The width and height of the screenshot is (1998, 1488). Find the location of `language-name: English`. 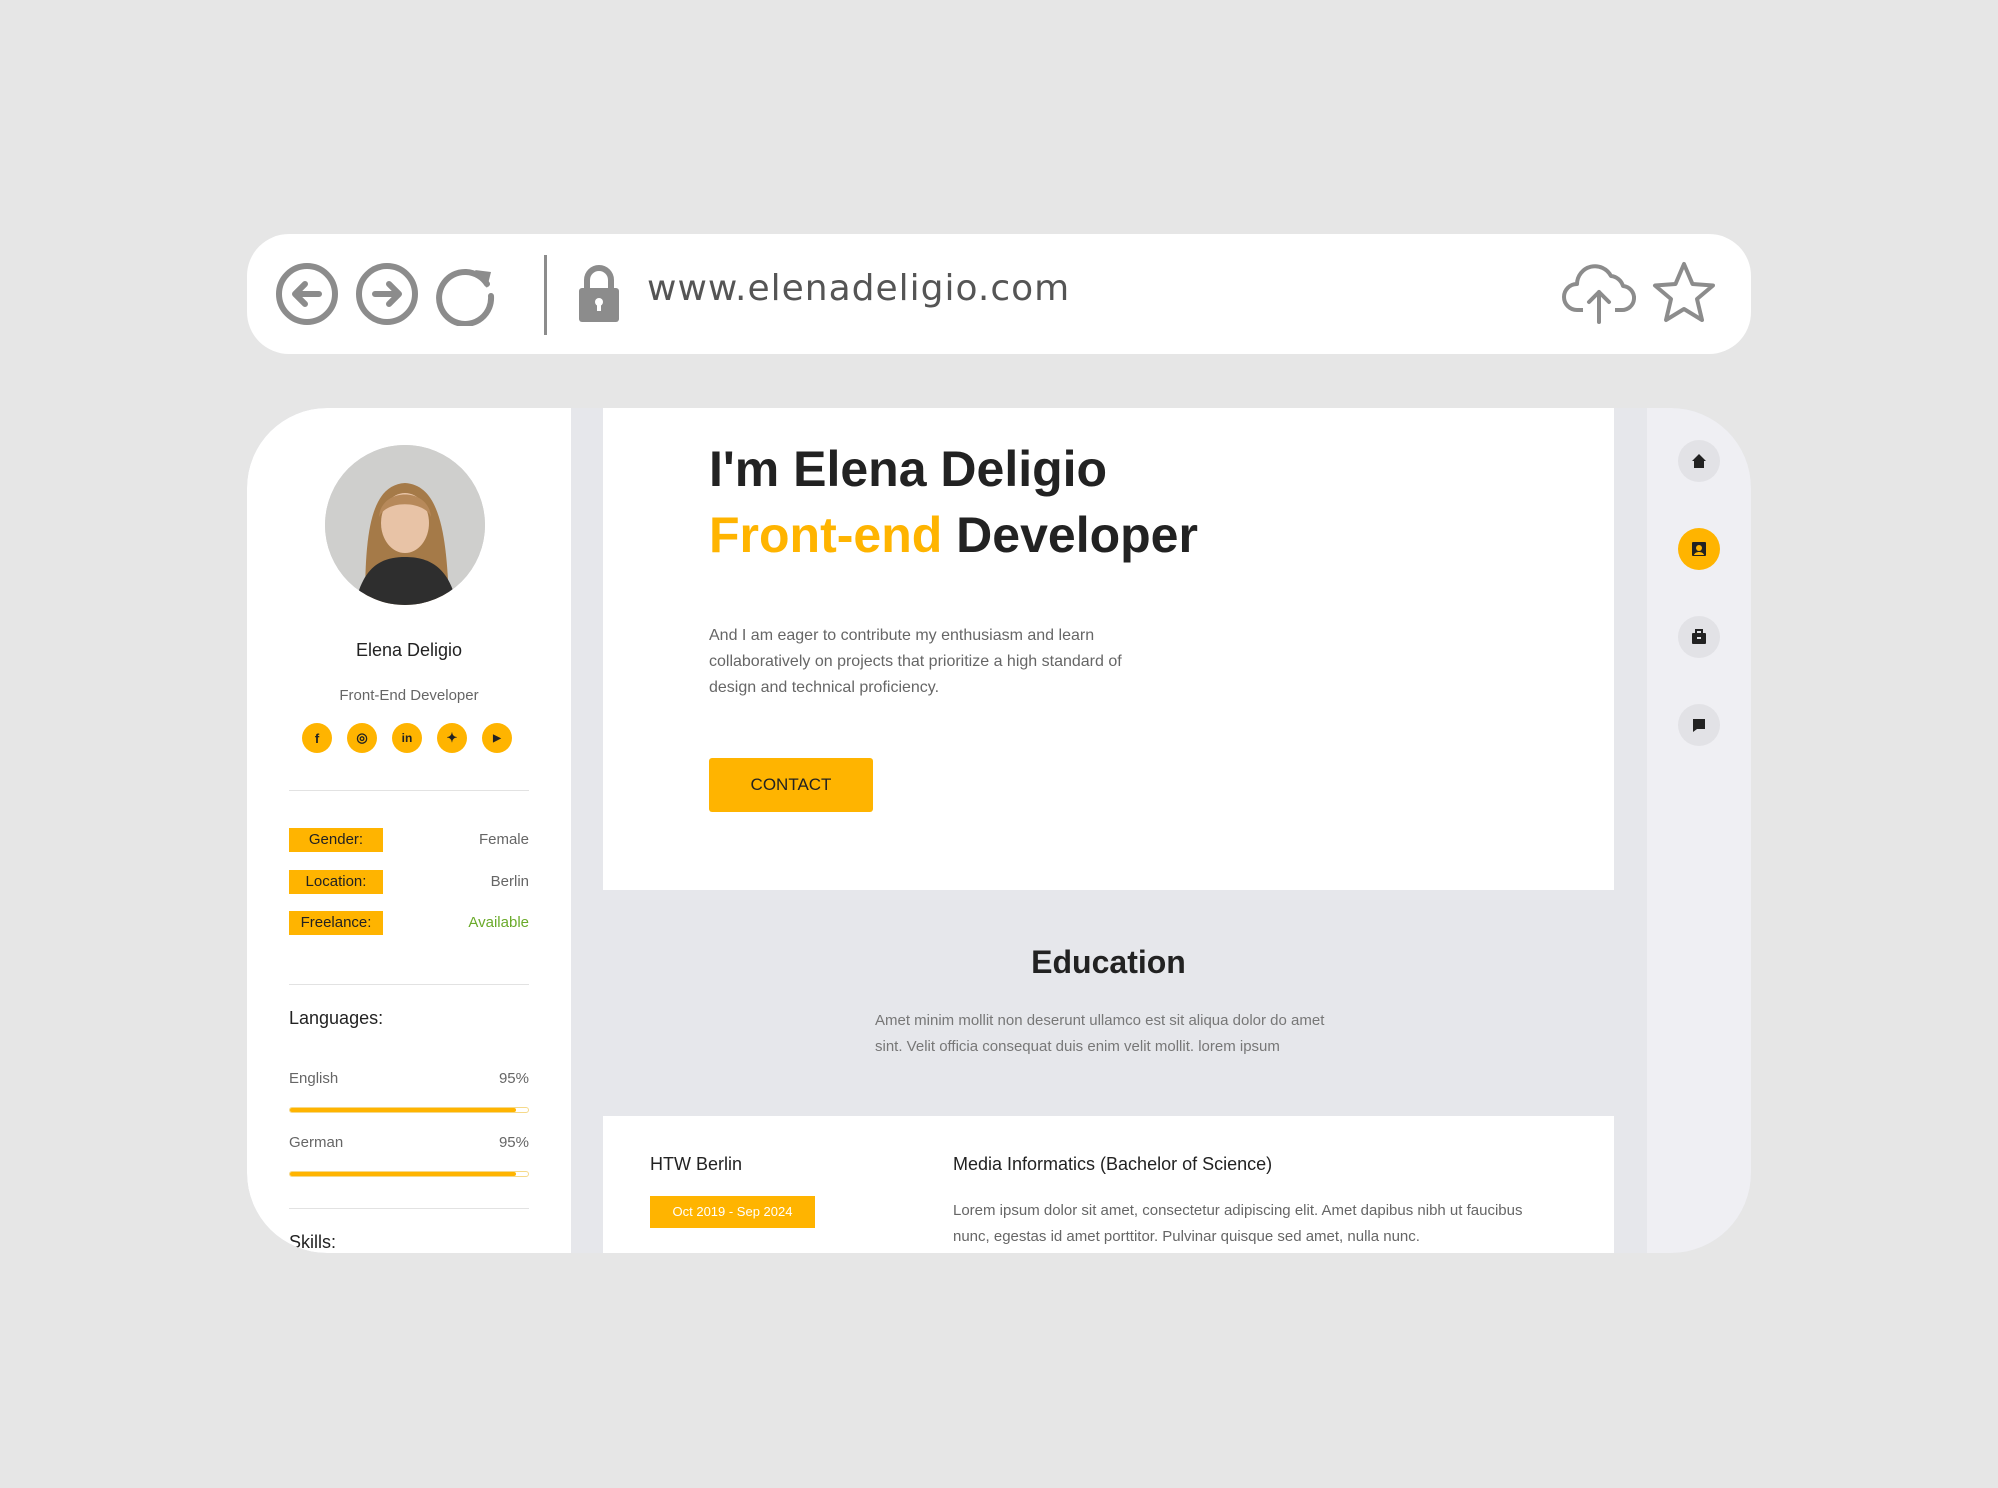

language-name: English is located at coordinates (314, 1078).